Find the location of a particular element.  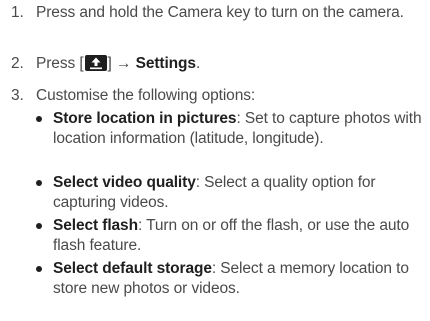

step-2: 2. Press [ ] → Settings. is located at coordinates (213, 64).